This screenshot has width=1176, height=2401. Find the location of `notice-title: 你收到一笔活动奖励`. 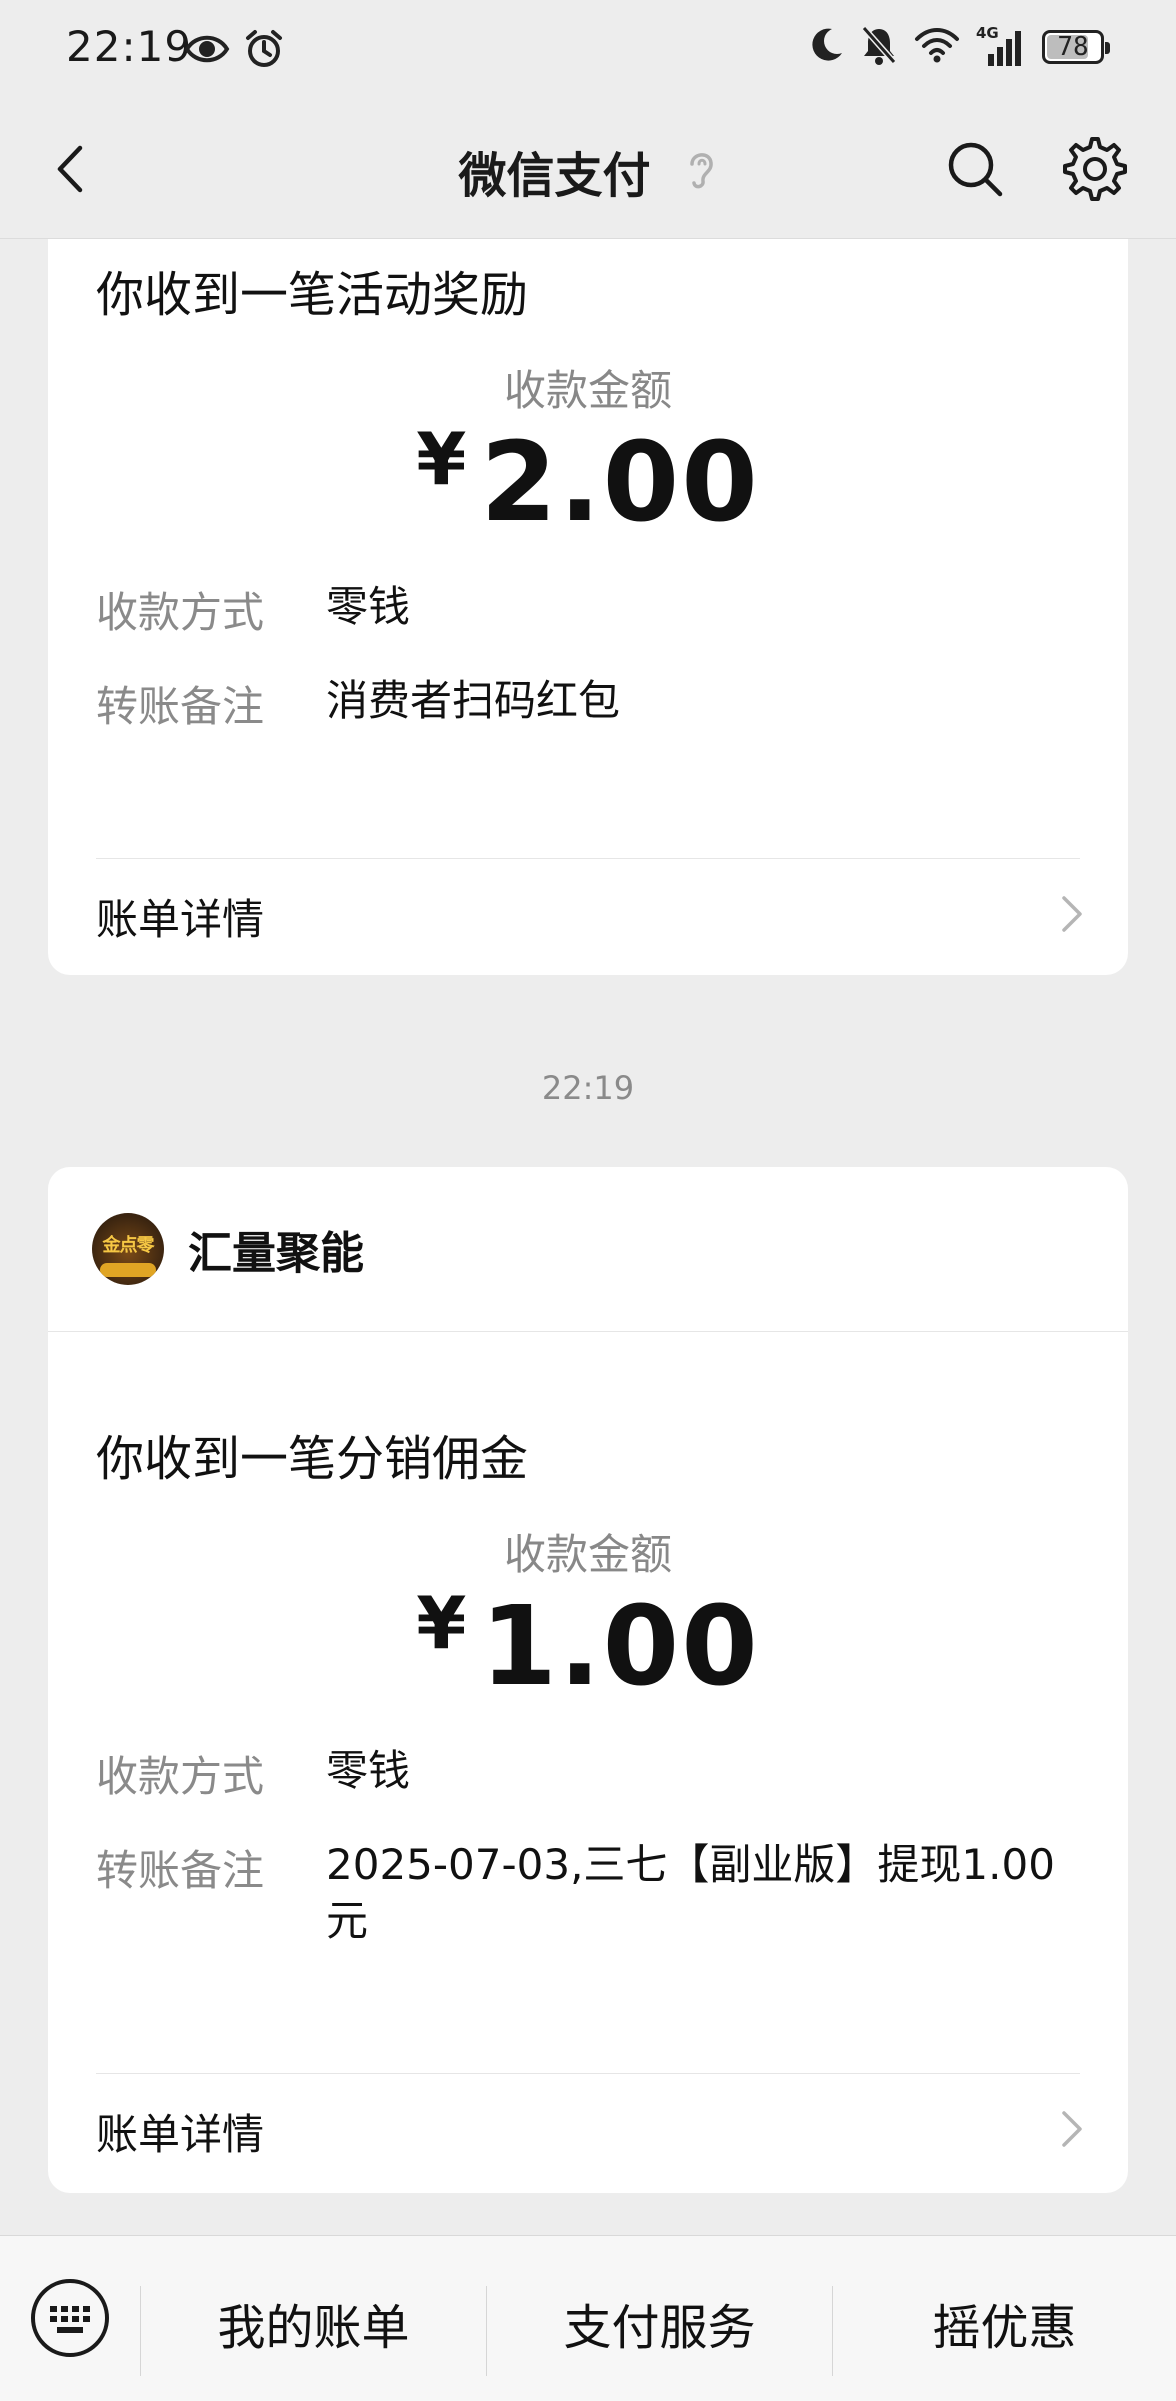

notice-title: 你收到一笔活动奖励 is located at coordinates (312, 295).